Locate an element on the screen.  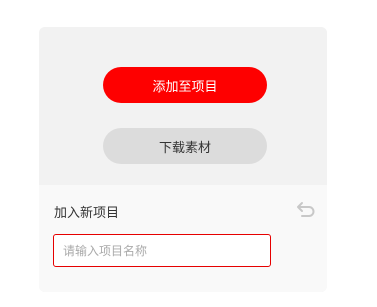
undo-icon is located at coordinates (306, 209).